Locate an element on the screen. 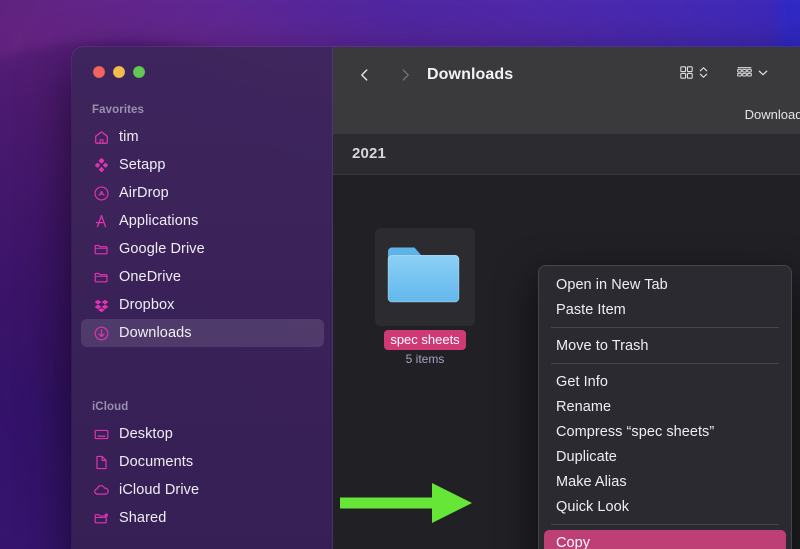 Image resolution: width=800 pixels, height=549 pixels. window-traffic-lights is located at coordinates (119, 72).